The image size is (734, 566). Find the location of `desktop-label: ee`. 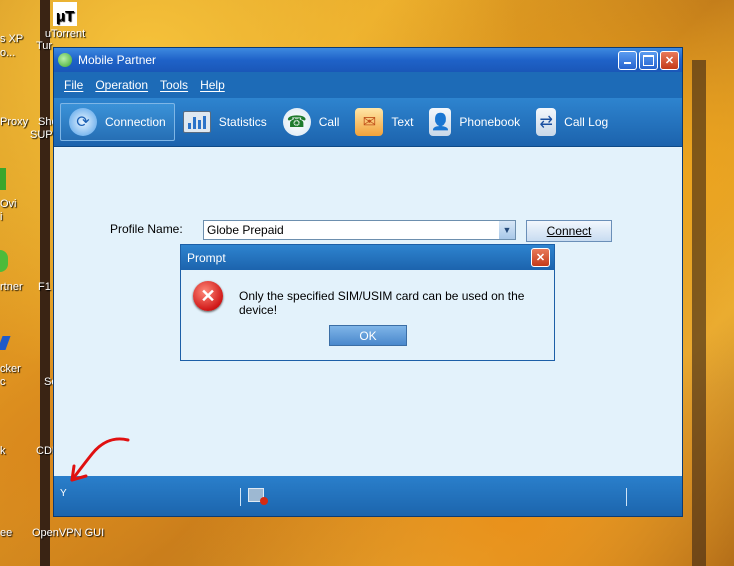

desktop-label: ee is located at coordinates (6, 533).